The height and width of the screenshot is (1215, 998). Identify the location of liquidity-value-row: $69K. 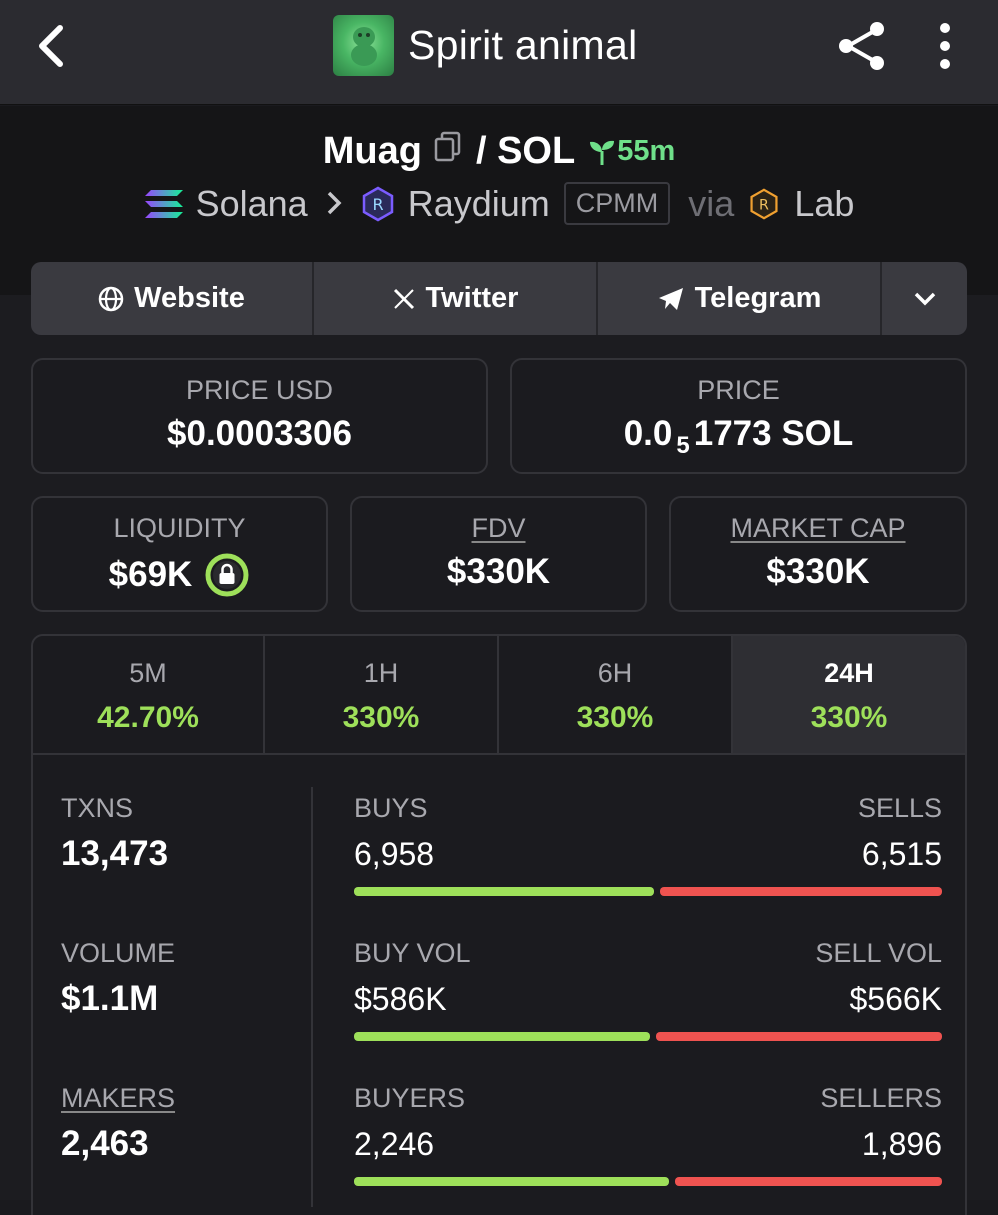
(179, 575).